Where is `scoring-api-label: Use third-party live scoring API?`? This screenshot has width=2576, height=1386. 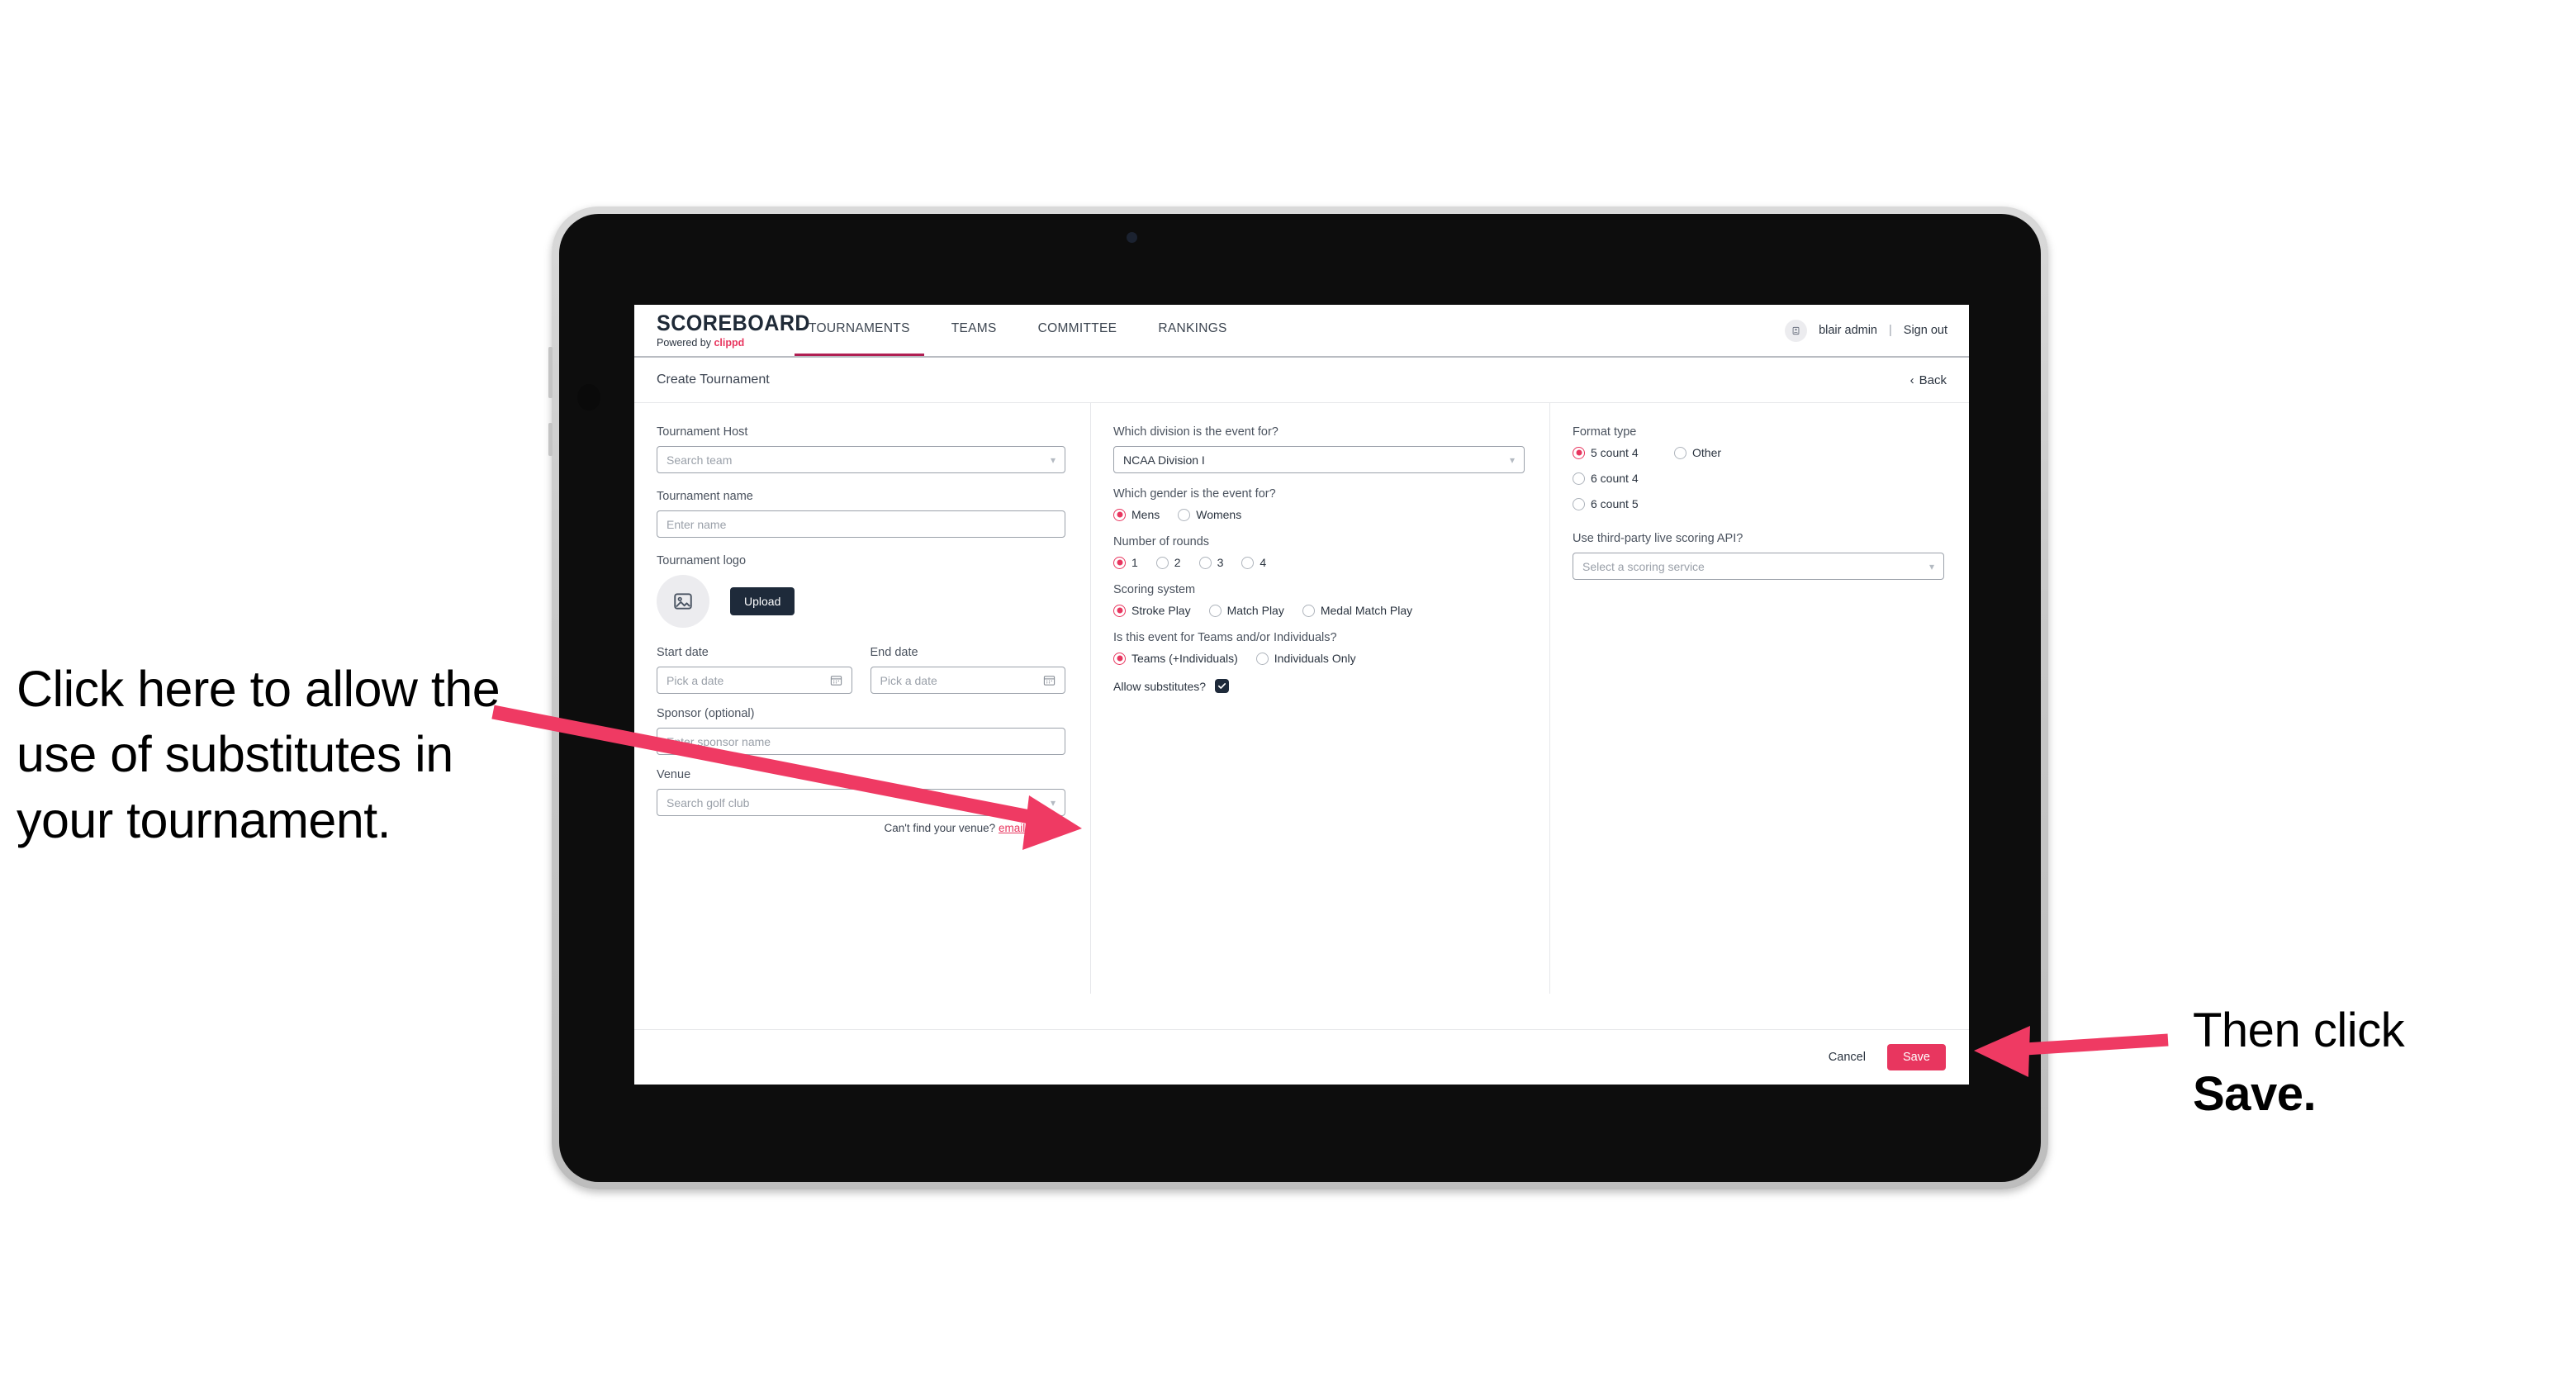 scoring-api-label: Use third-party live scoring API? is located at coordinates (1658, 538).